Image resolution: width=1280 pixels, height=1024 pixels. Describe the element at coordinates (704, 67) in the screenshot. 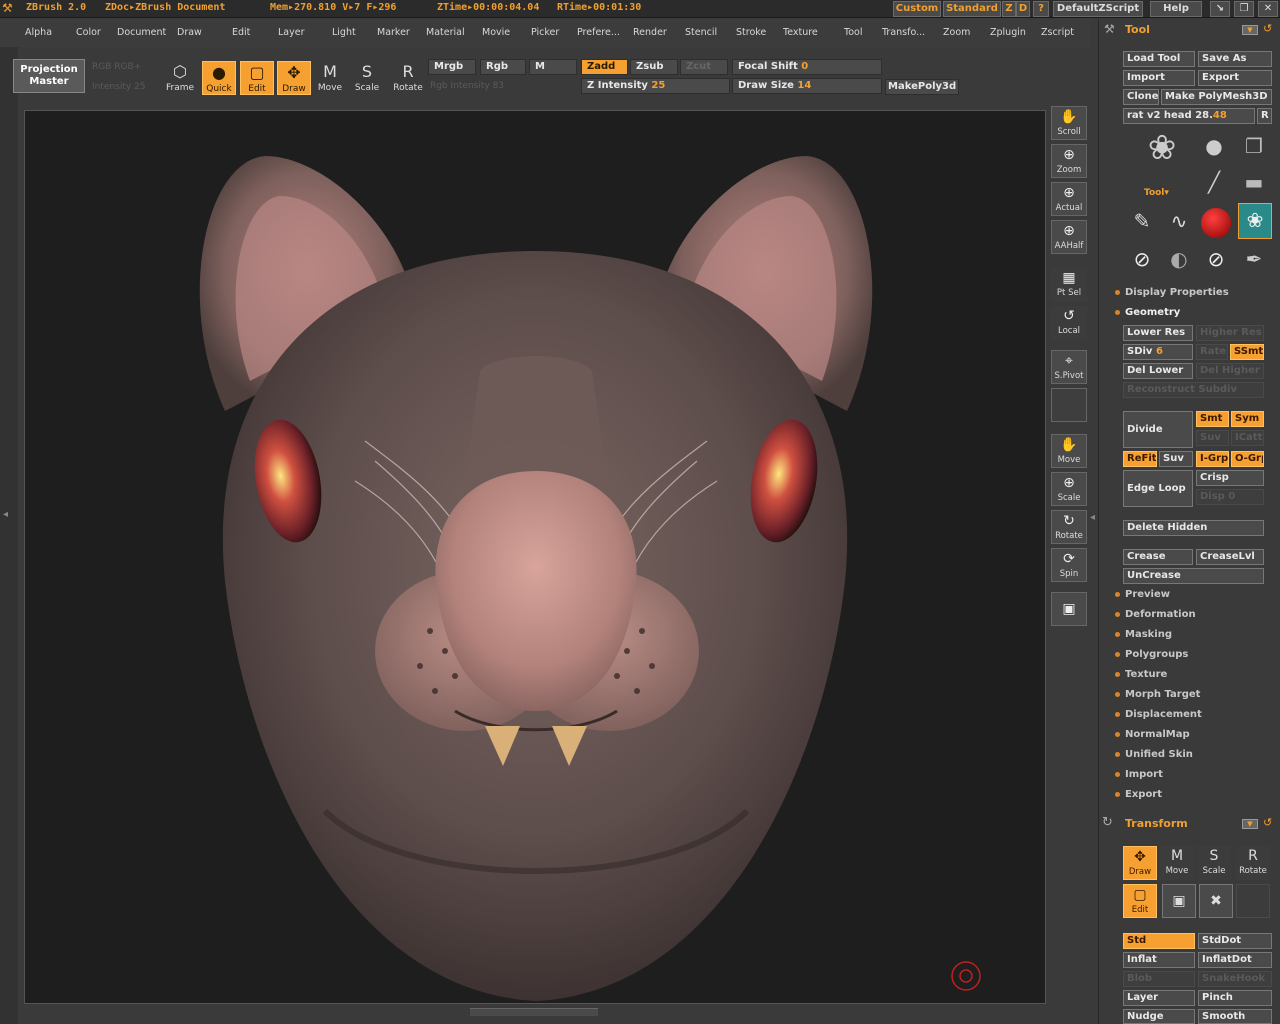

I see `zcut-button: Zcut` at that location.